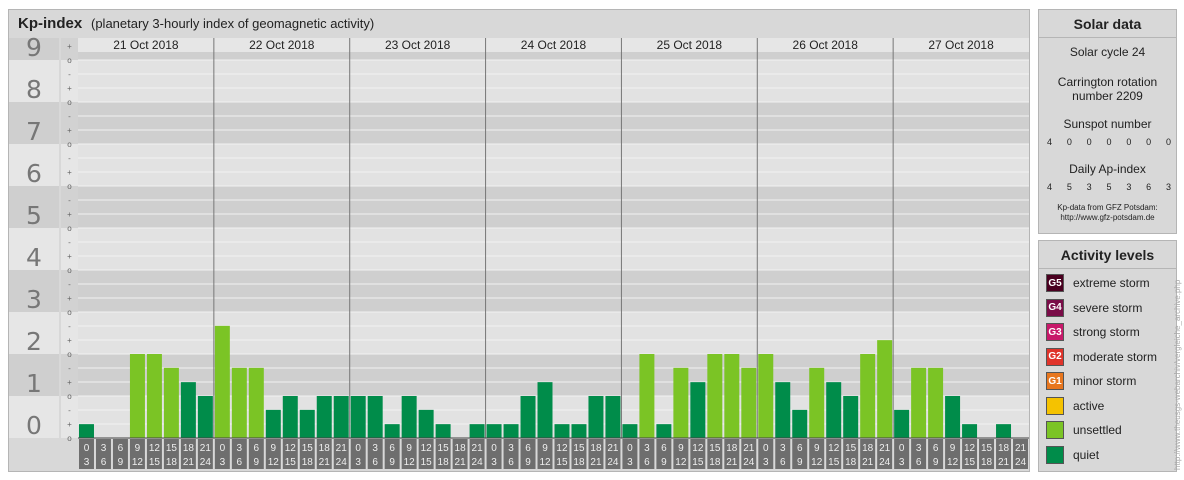 The height and width of the screenshot is (480, 1184). I want to click on hour-end-label: 24, so click(206, 462).